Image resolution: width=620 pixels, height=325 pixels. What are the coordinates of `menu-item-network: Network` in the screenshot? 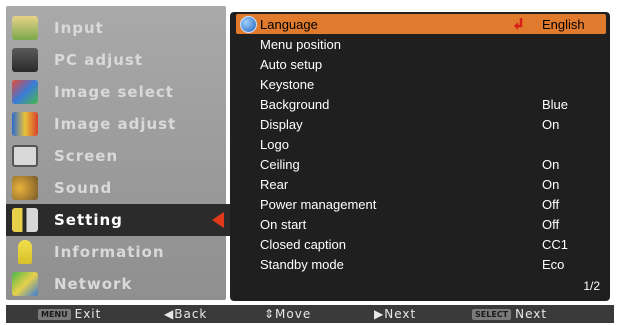 It's located at (116, 284).